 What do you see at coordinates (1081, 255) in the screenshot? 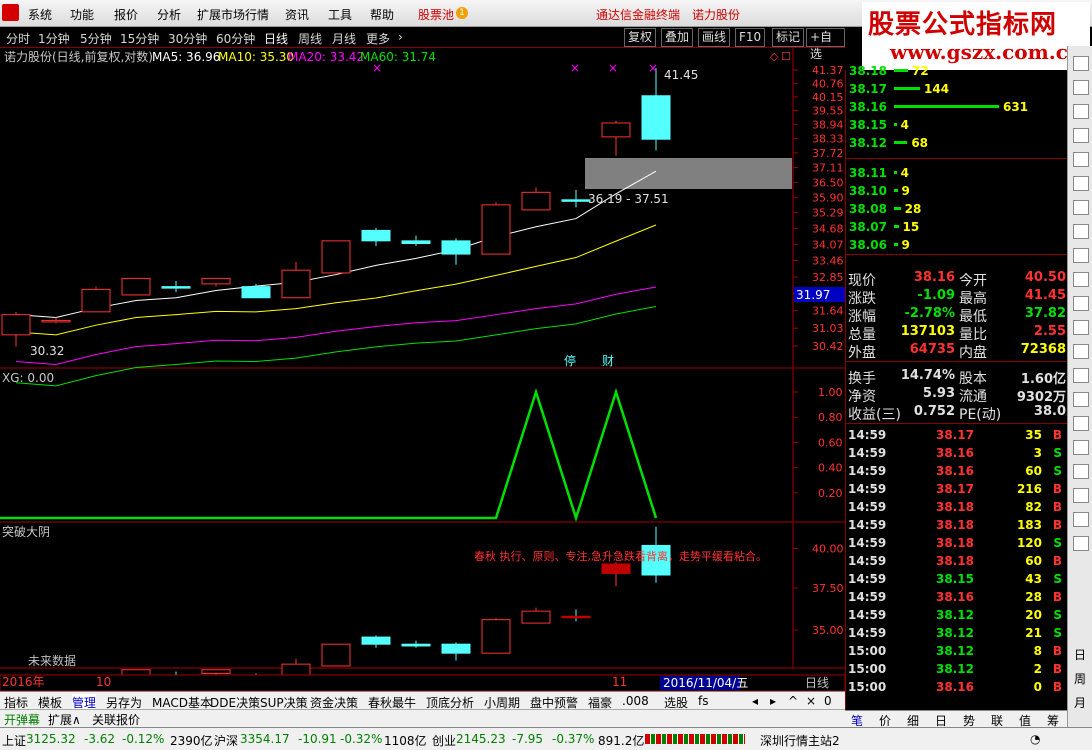
I see `window-icon` at bounding box center [1081, 255].